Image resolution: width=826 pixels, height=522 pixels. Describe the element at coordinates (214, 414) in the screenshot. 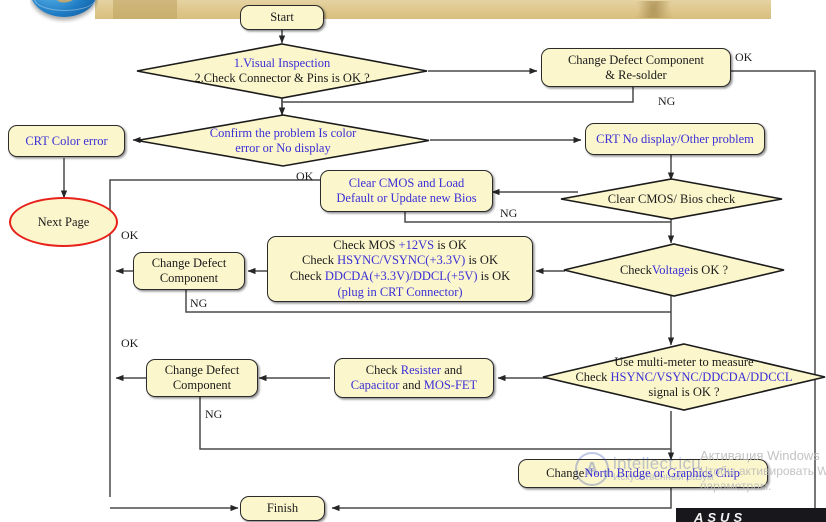

I see `edge-label-ng-signal: NG` at that location.